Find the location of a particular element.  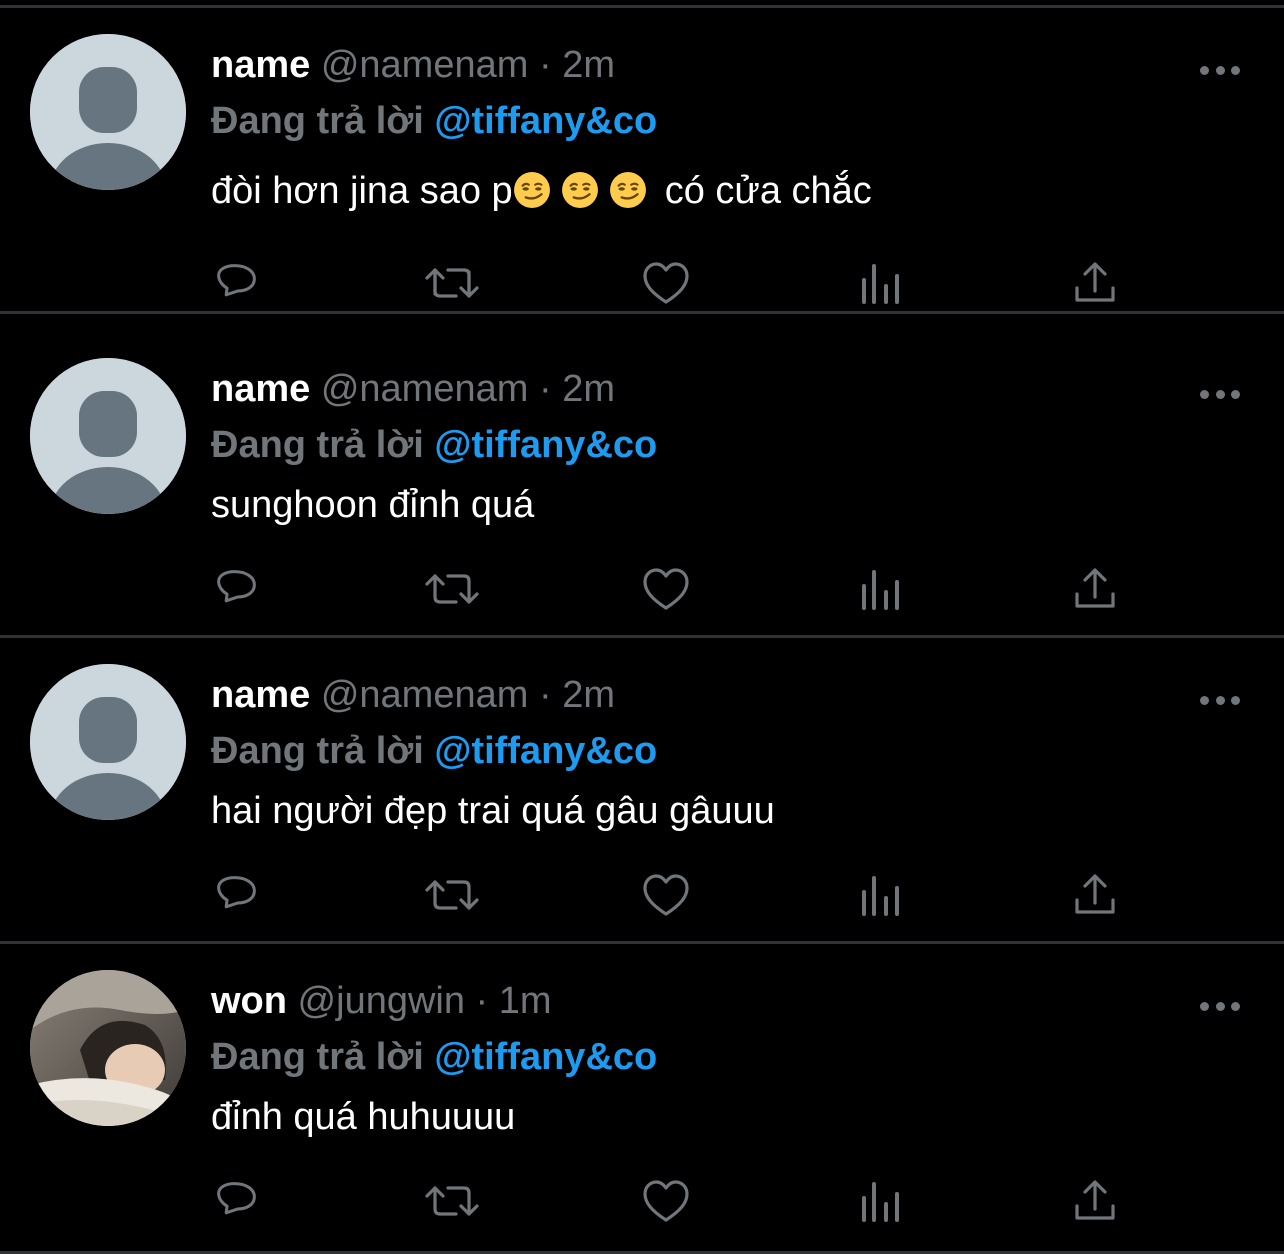

timestamp: 1m is located at coordinates (525, 1001).